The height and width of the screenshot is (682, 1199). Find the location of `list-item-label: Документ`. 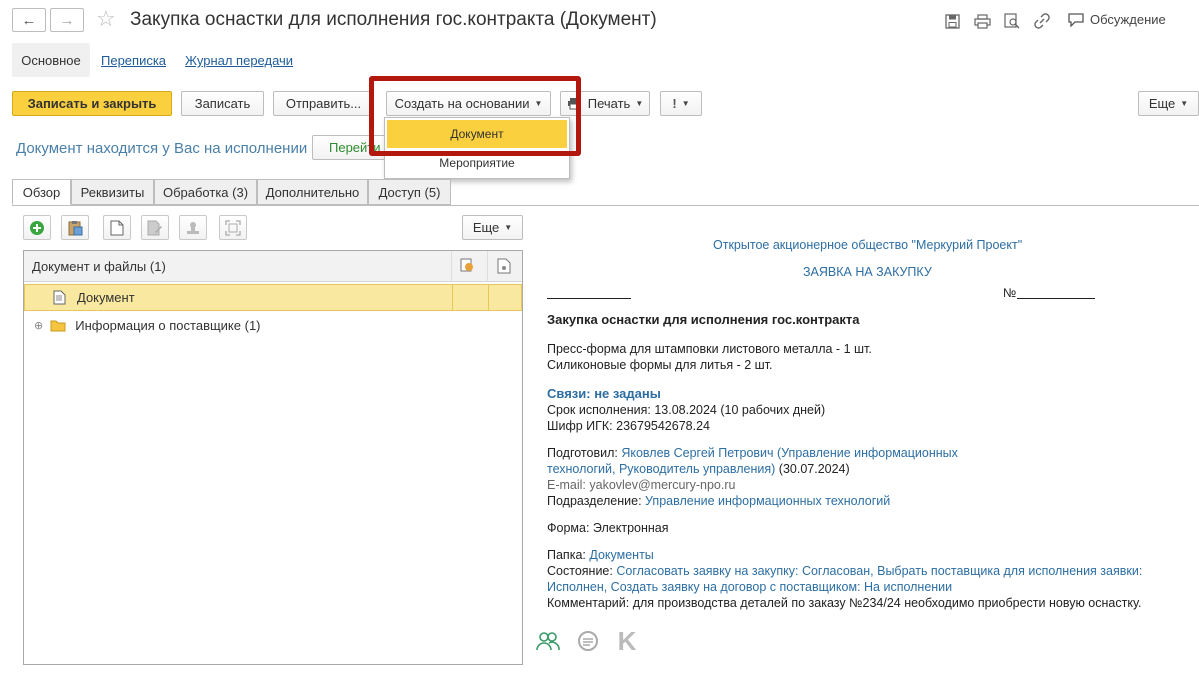

list-item-label: Документ is located at coordinates (106, 297).